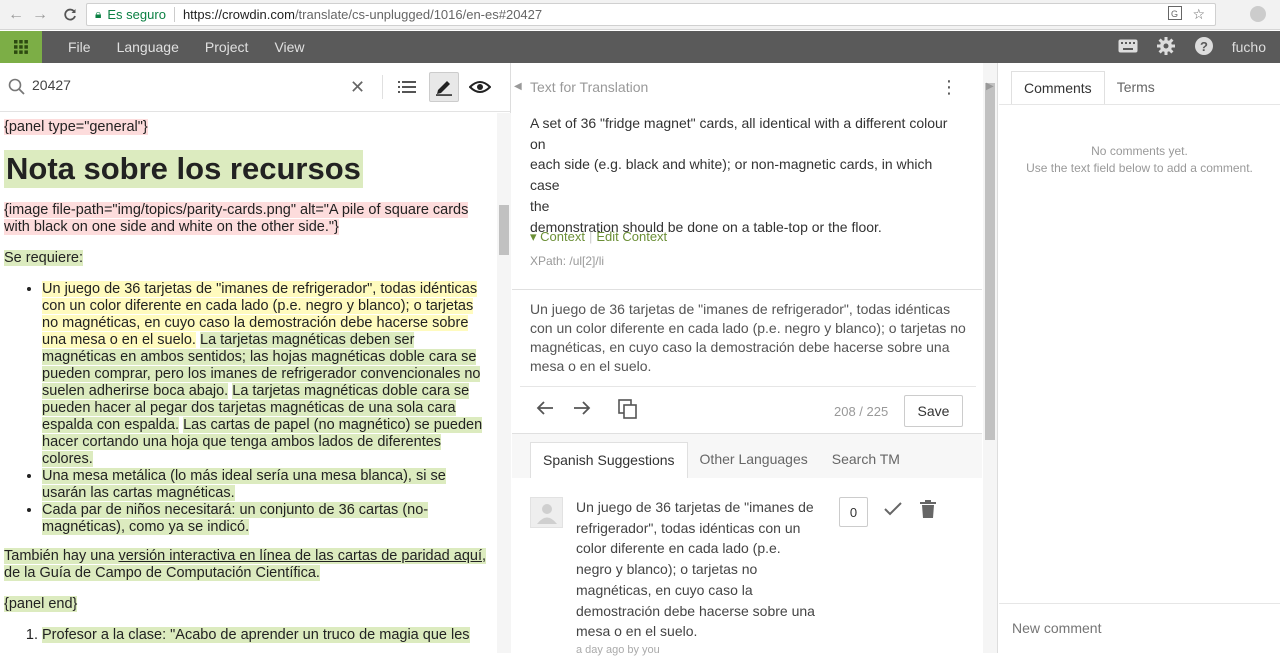 The height and width of the screenshot is (656, 1280). Describe the element at coordinates (861, 411) in the screenshot. I see `character-count: 208 / 225` at that location.